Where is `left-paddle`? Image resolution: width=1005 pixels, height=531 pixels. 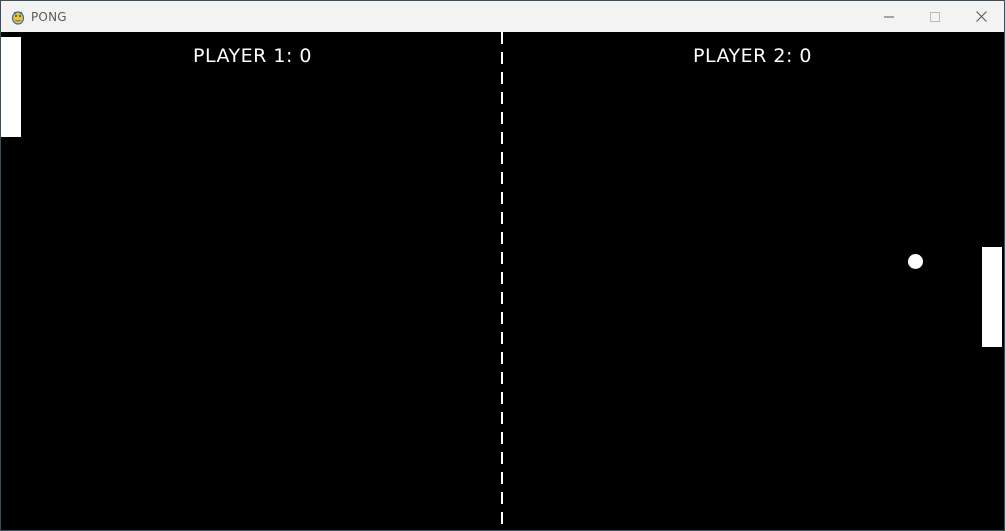
left-paddle is located at coordinates (11, 87).